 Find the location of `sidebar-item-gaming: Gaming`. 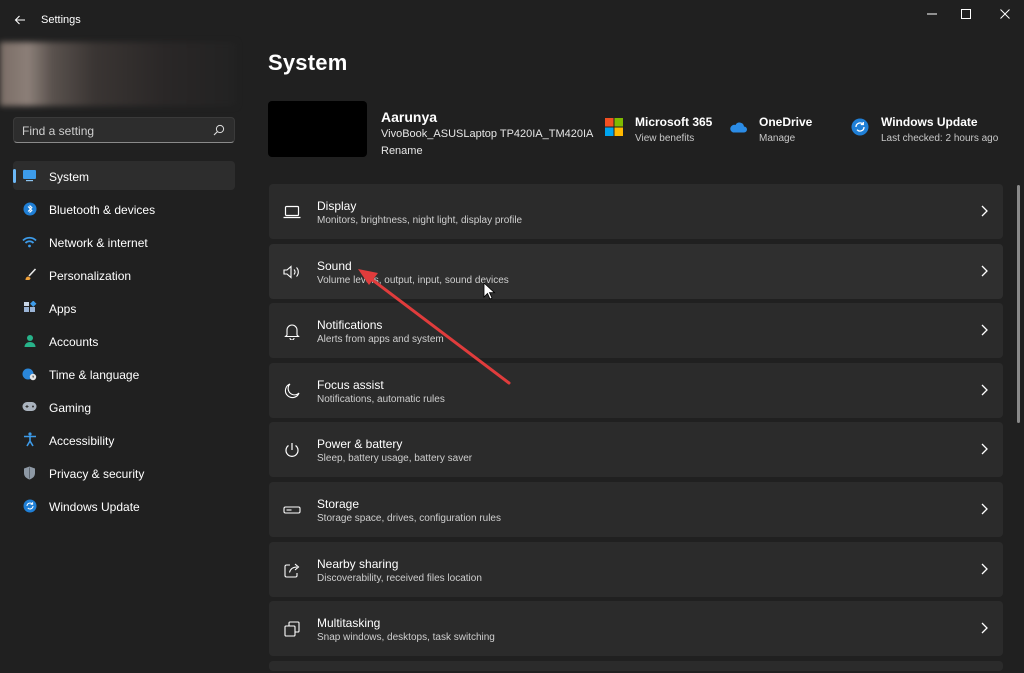

sidebar-item-gaming: Gaming is located at coordinates (124, 406).